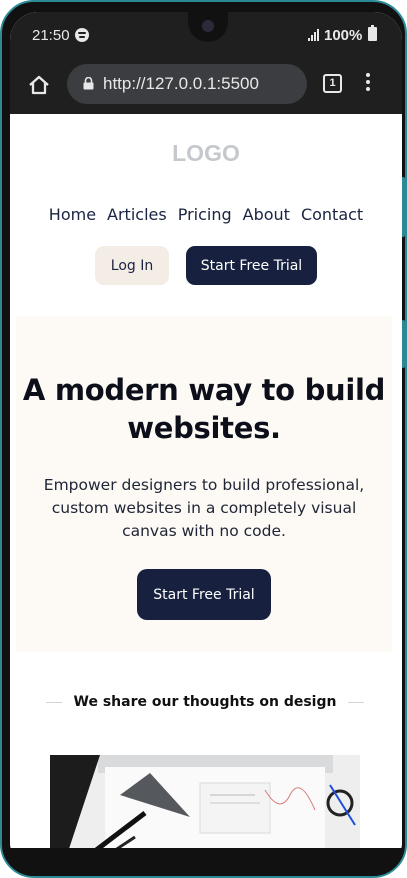  I want to click on divider-left, so click(54, 702).